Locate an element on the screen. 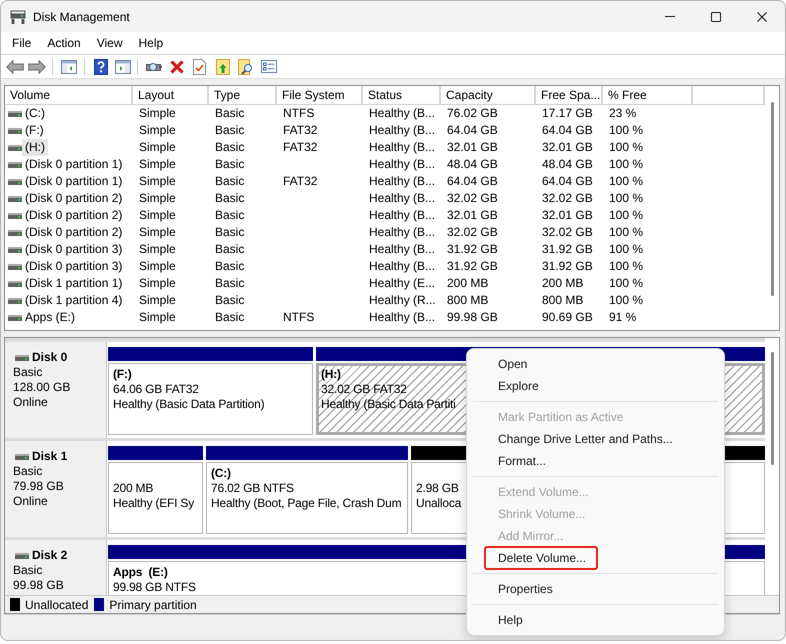  minimize-icon is located at coordinates (670, 16).